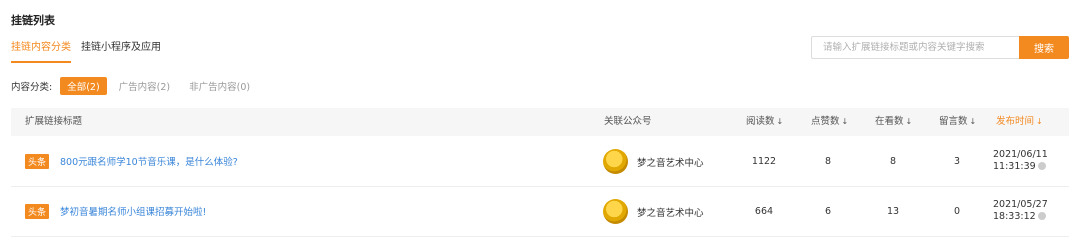  What do you see at coordinates (32, 87) in the screenshot?
I see `filter-label: 内容分类:` at bounding box center [32, 87].